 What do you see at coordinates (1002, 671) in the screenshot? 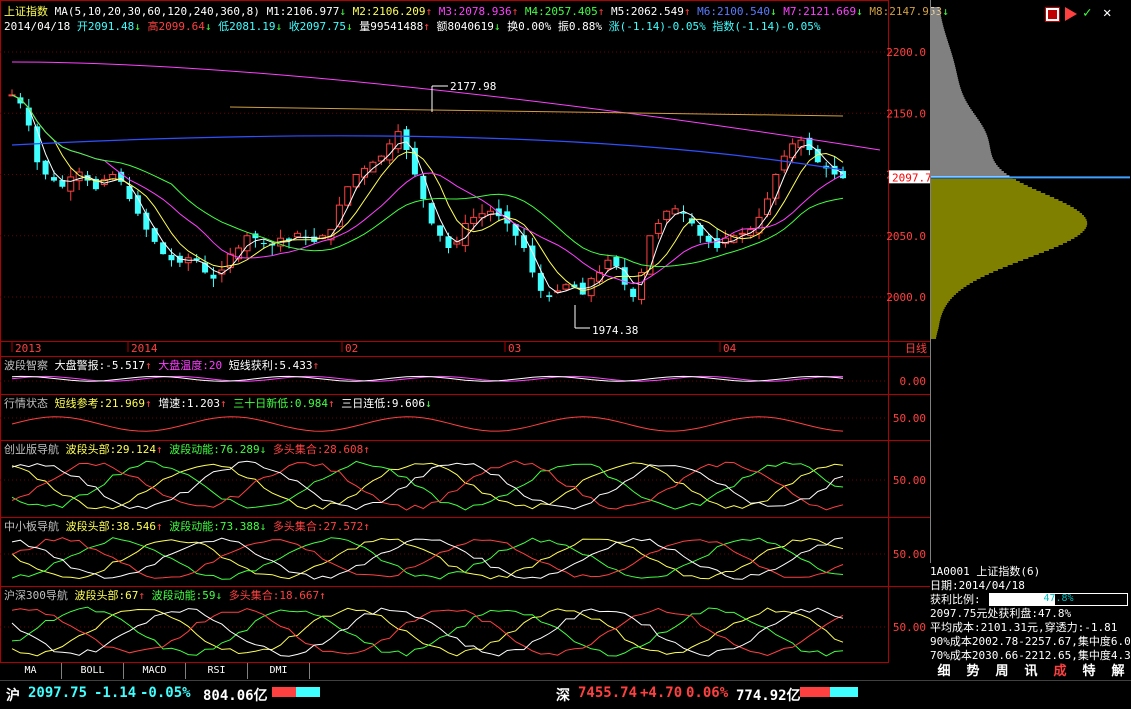
I see `side-tab-2: 周` at bounding box center [1002, 671].